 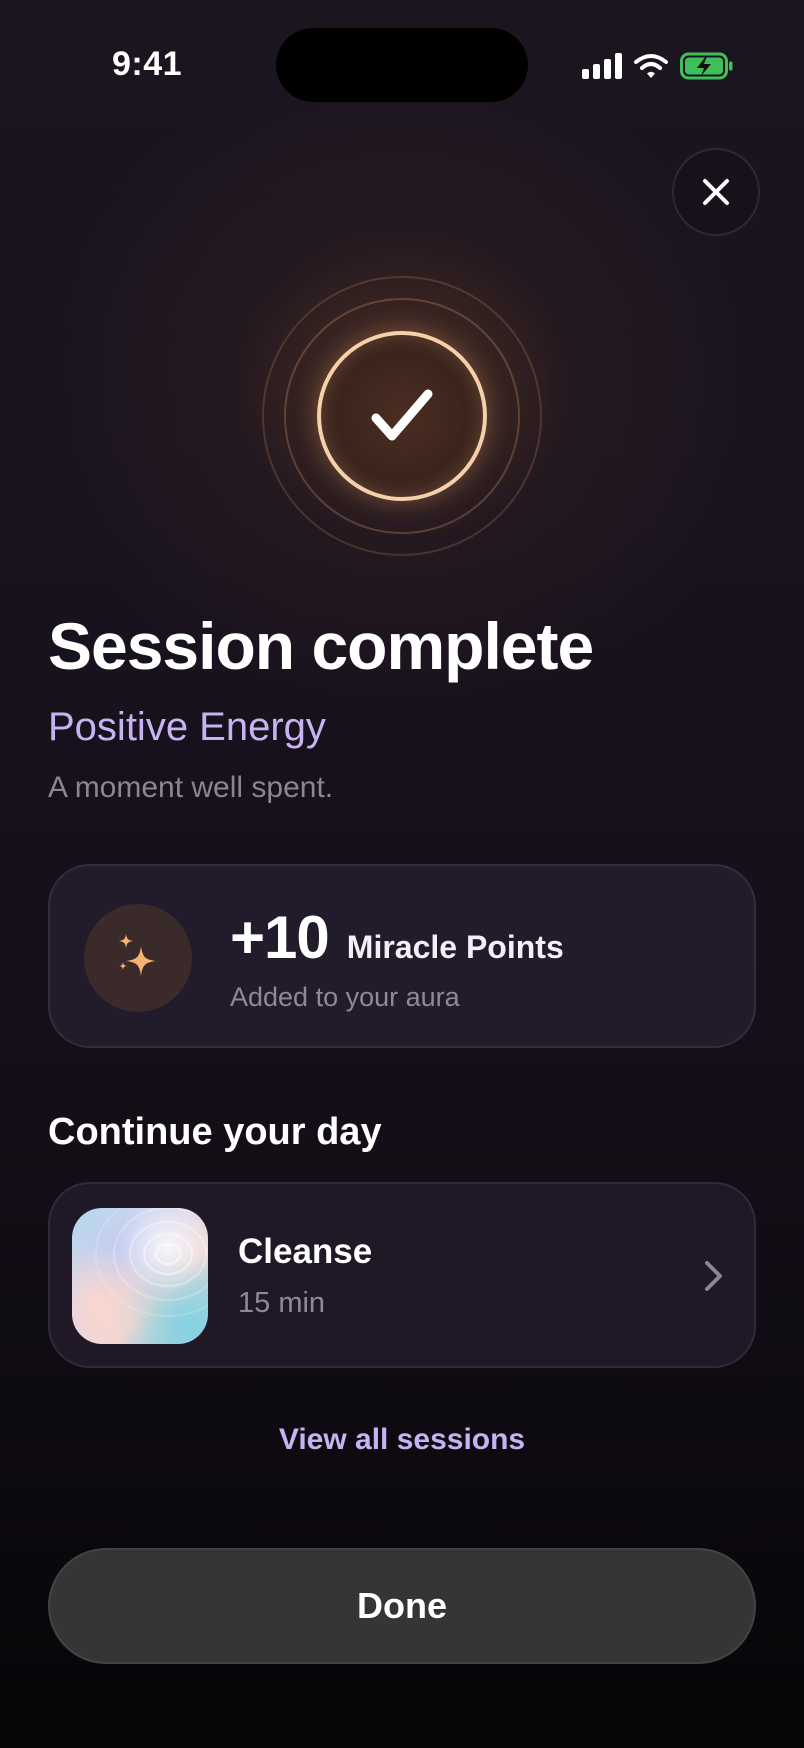 I want to click on points-row: +10 Miracle Points, so click(x=397, y=938).